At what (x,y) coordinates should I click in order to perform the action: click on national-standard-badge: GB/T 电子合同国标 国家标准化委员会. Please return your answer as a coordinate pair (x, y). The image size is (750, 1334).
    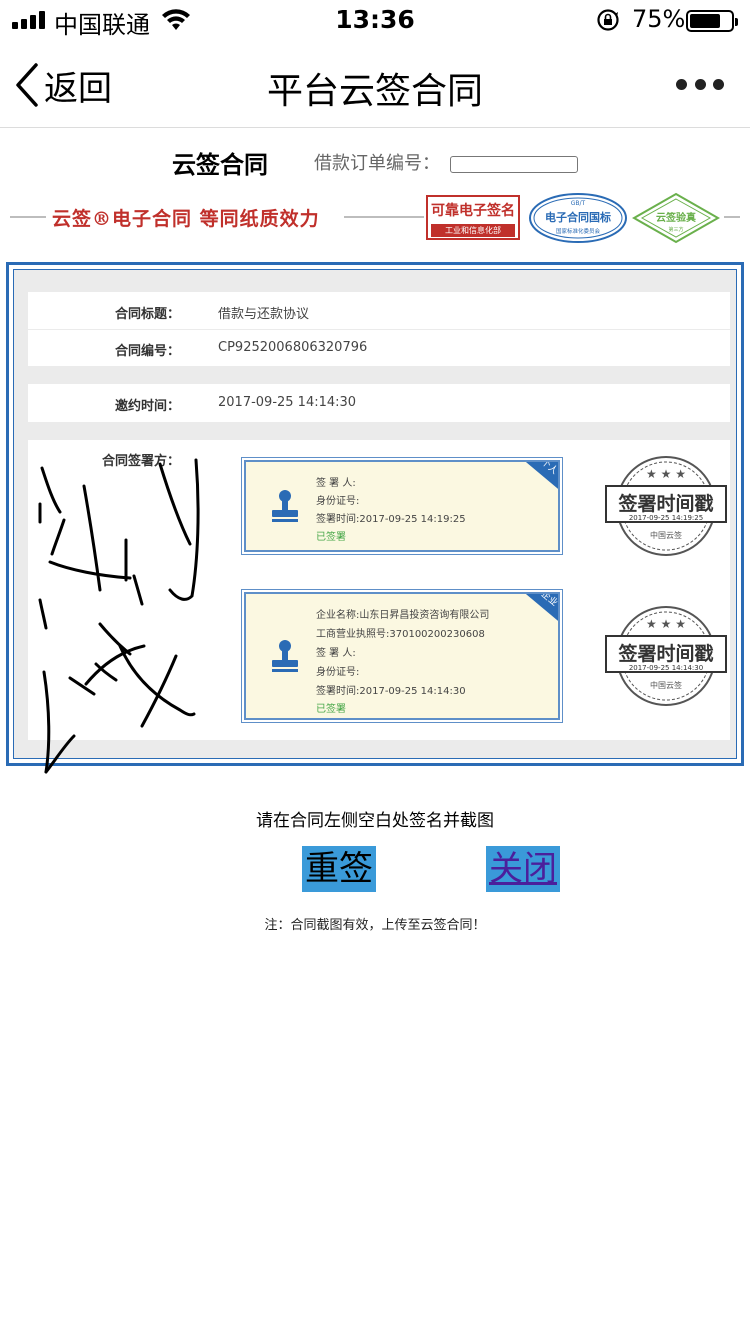
    Looking at the image, I should click on (578, 218).